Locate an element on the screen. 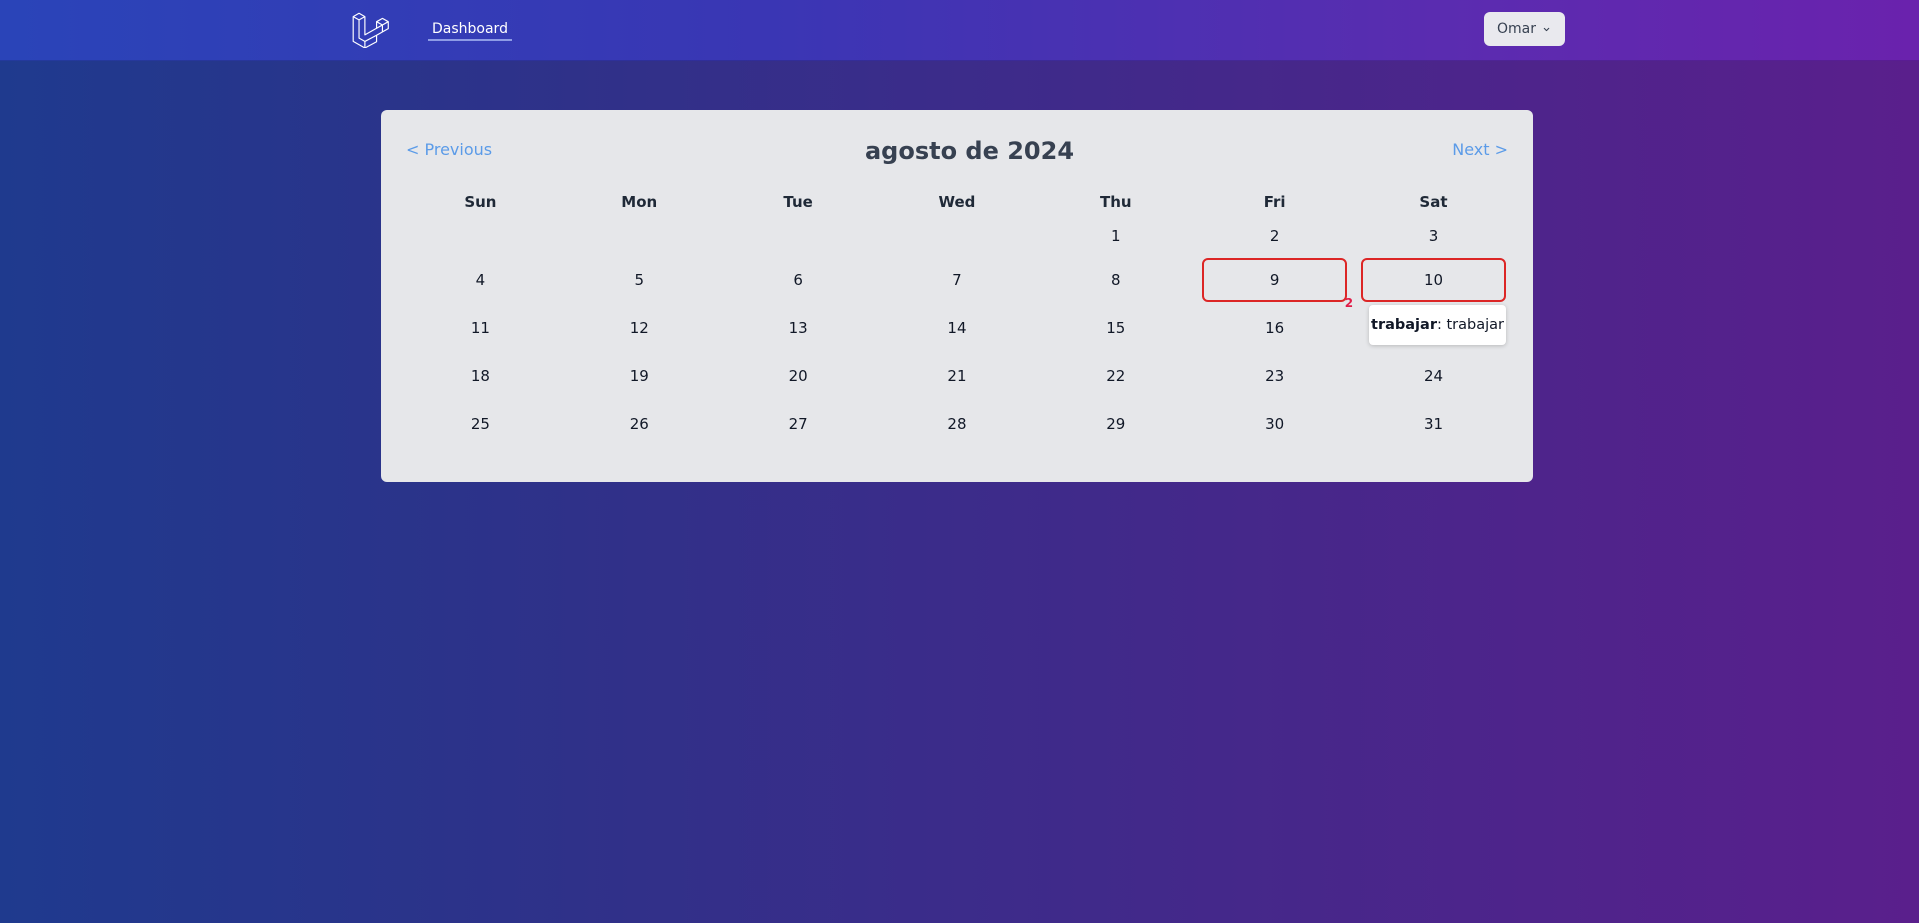 The image size is (1919, 923). calendar-day-cell: 19 is located at coordinates (639, 376).